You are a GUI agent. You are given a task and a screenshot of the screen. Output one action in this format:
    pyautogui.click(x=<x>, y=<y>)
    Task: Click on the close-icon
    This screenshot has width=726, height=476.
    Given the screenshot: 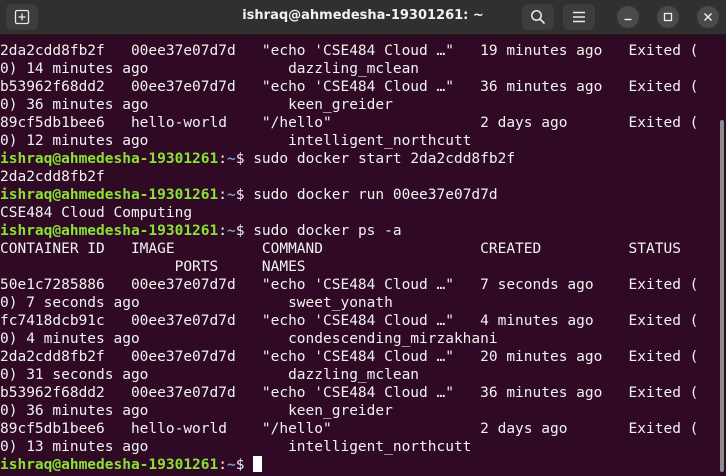 What is the action you would take?
    pyautogui.click(x=708, y=17)
    